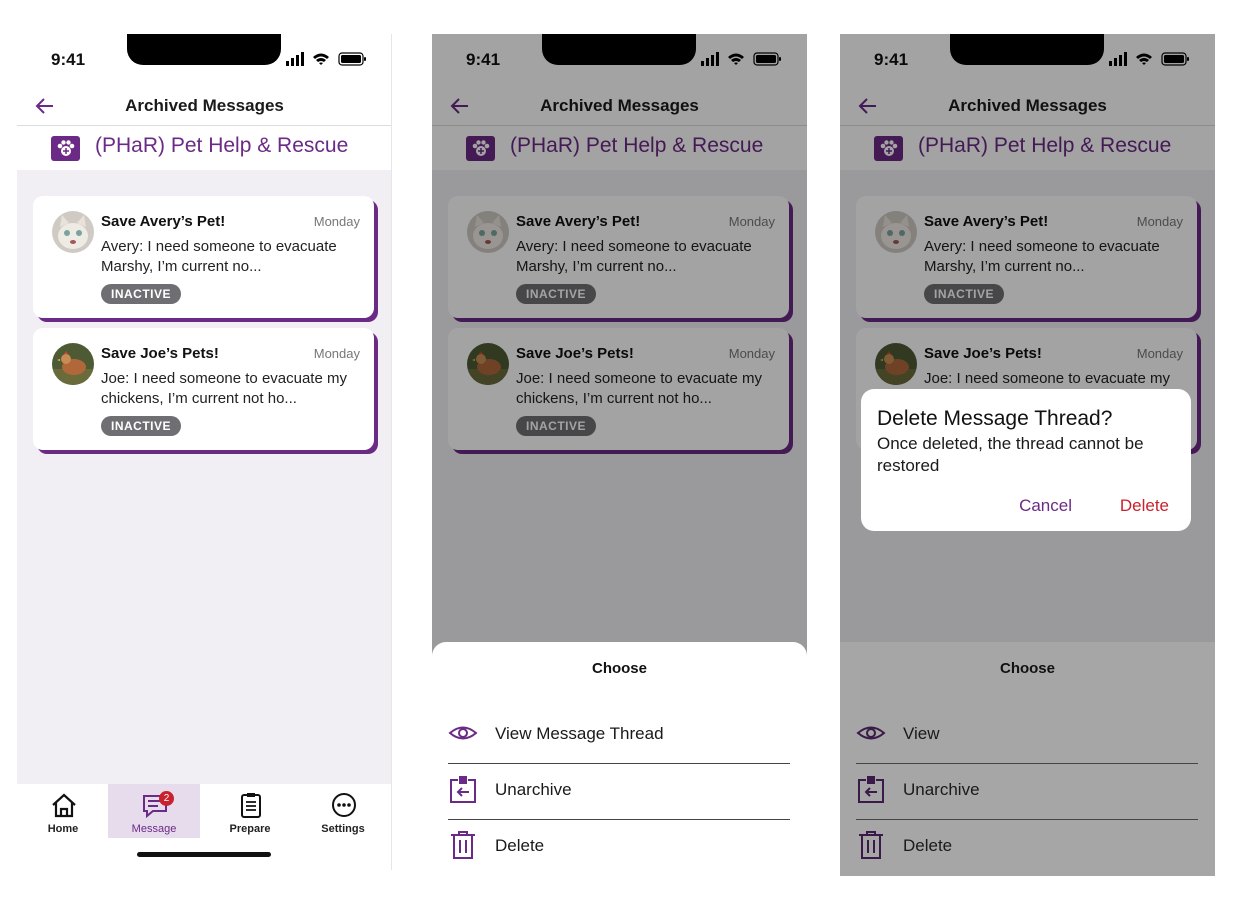 This screenshot has width=1247, height=901. What do you see at coordinates (921, 733) in the screenshot?
I see `option-label: View` at bounding box center [921, 733].